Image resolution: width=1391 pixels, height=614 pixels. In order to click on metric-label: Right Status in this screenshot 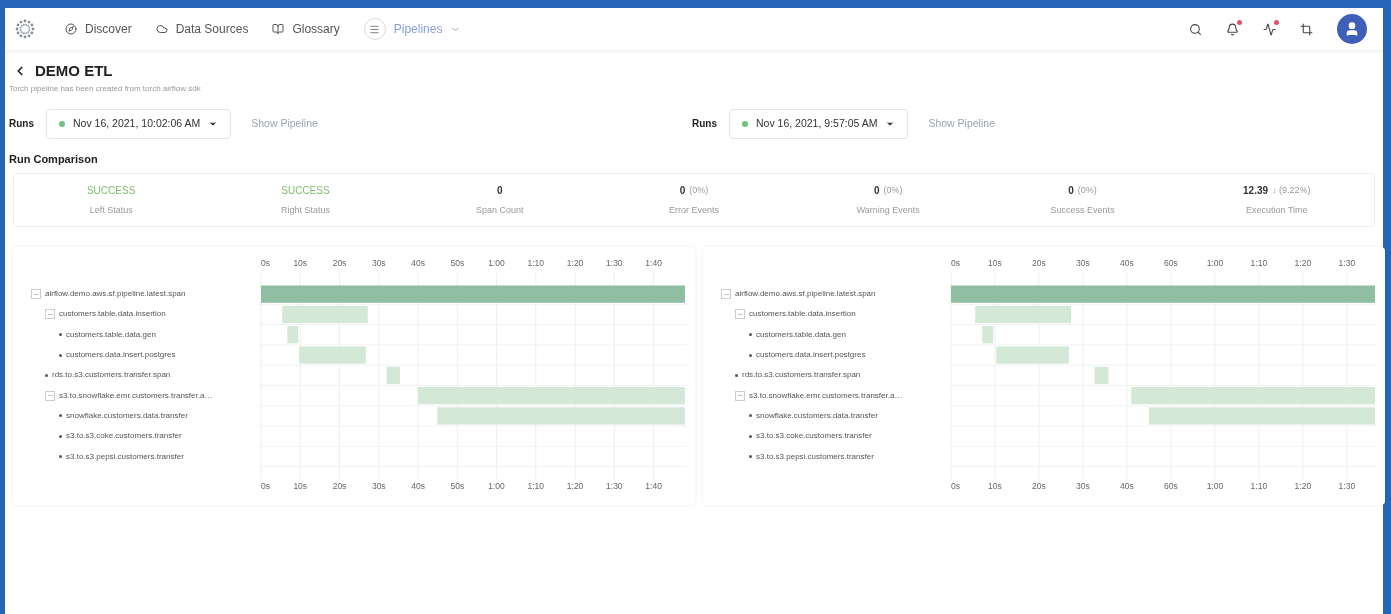, I will do `click(305, 210)`.